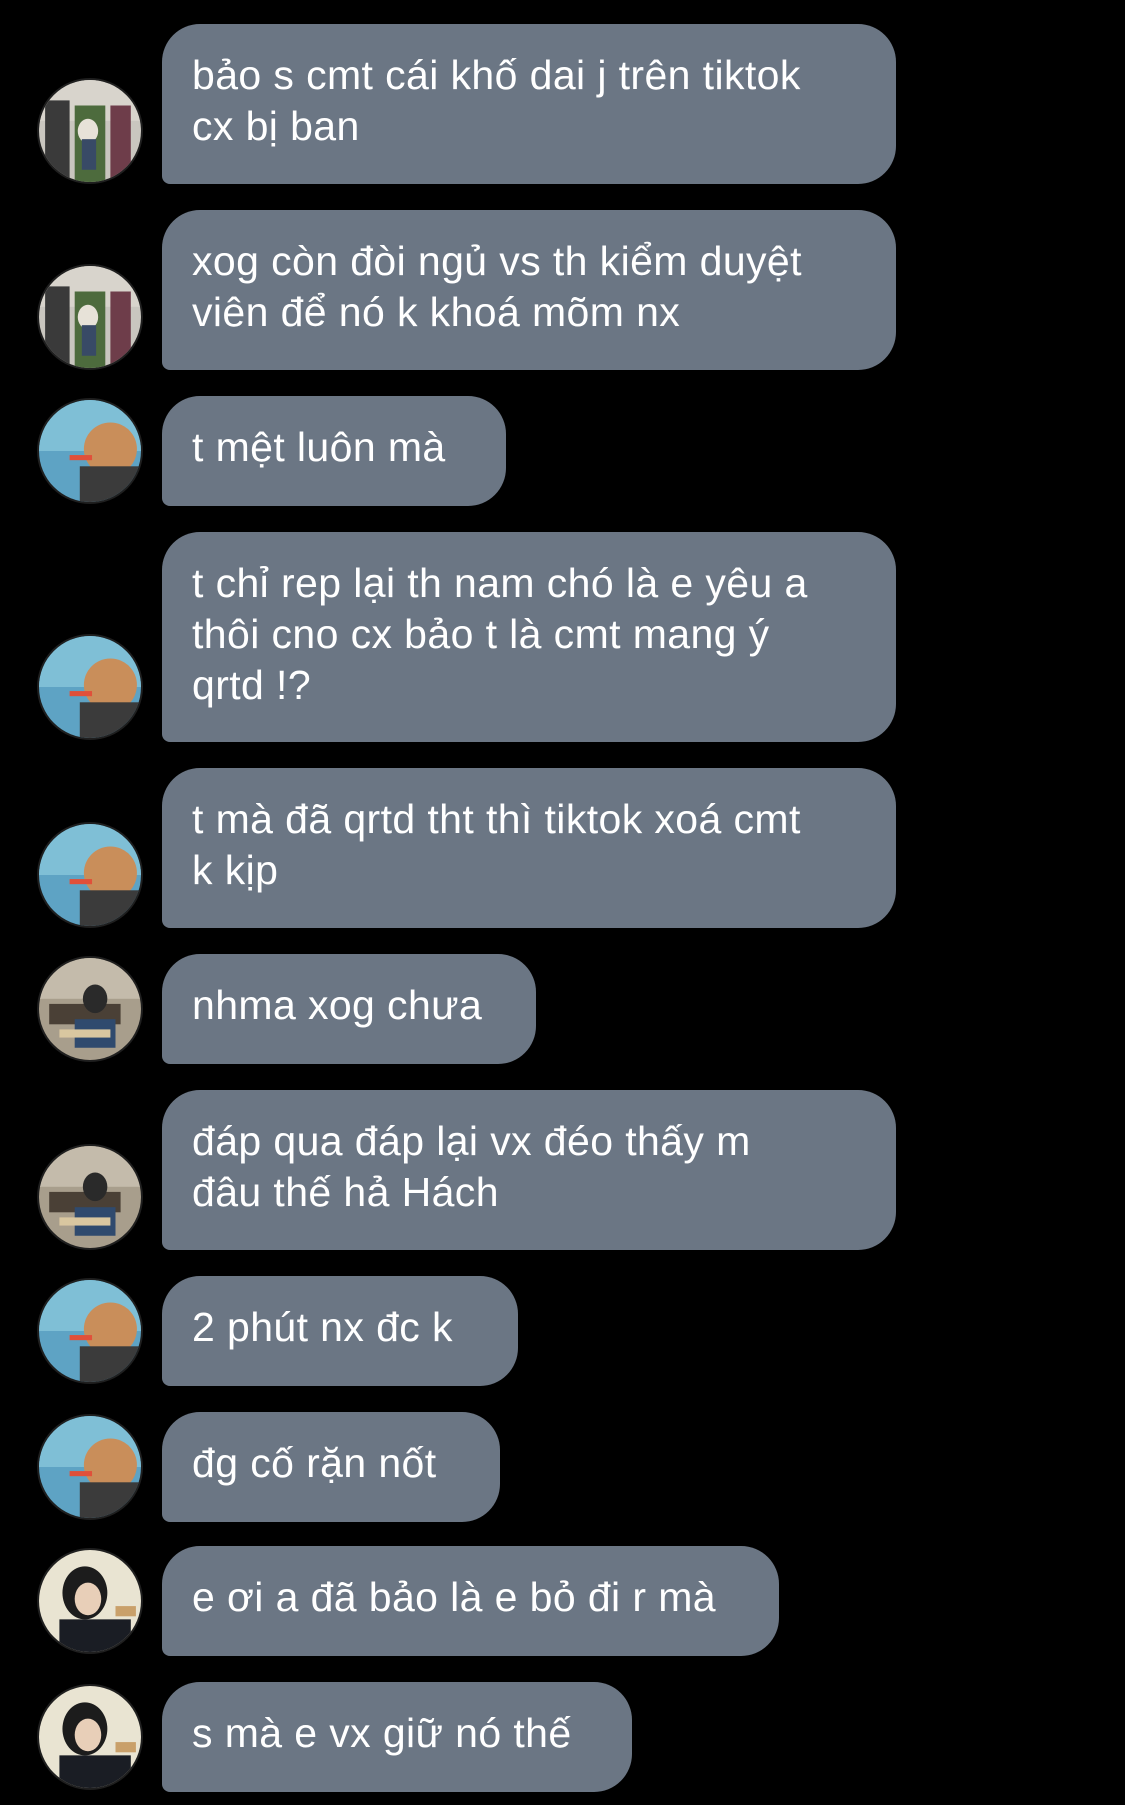  Describe the element at coordinates (562, 1467) in the screenshot. I see `message-row: đg cố rặn nốt` at that location.